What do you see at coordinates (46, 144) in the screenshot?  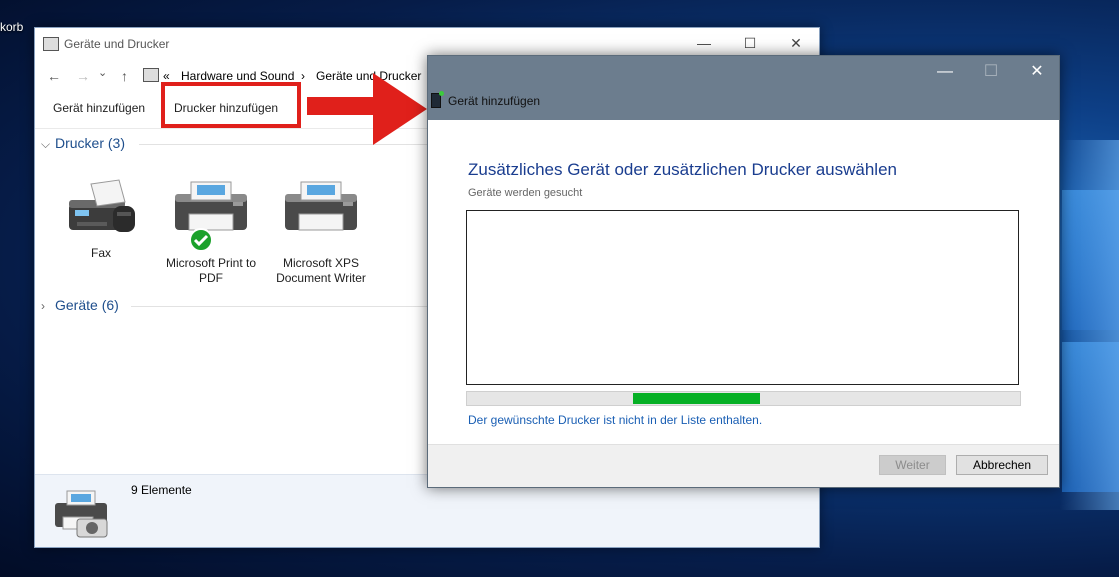 I see `chevron-down-icon: ⌵` at bounding box center [46, 144].